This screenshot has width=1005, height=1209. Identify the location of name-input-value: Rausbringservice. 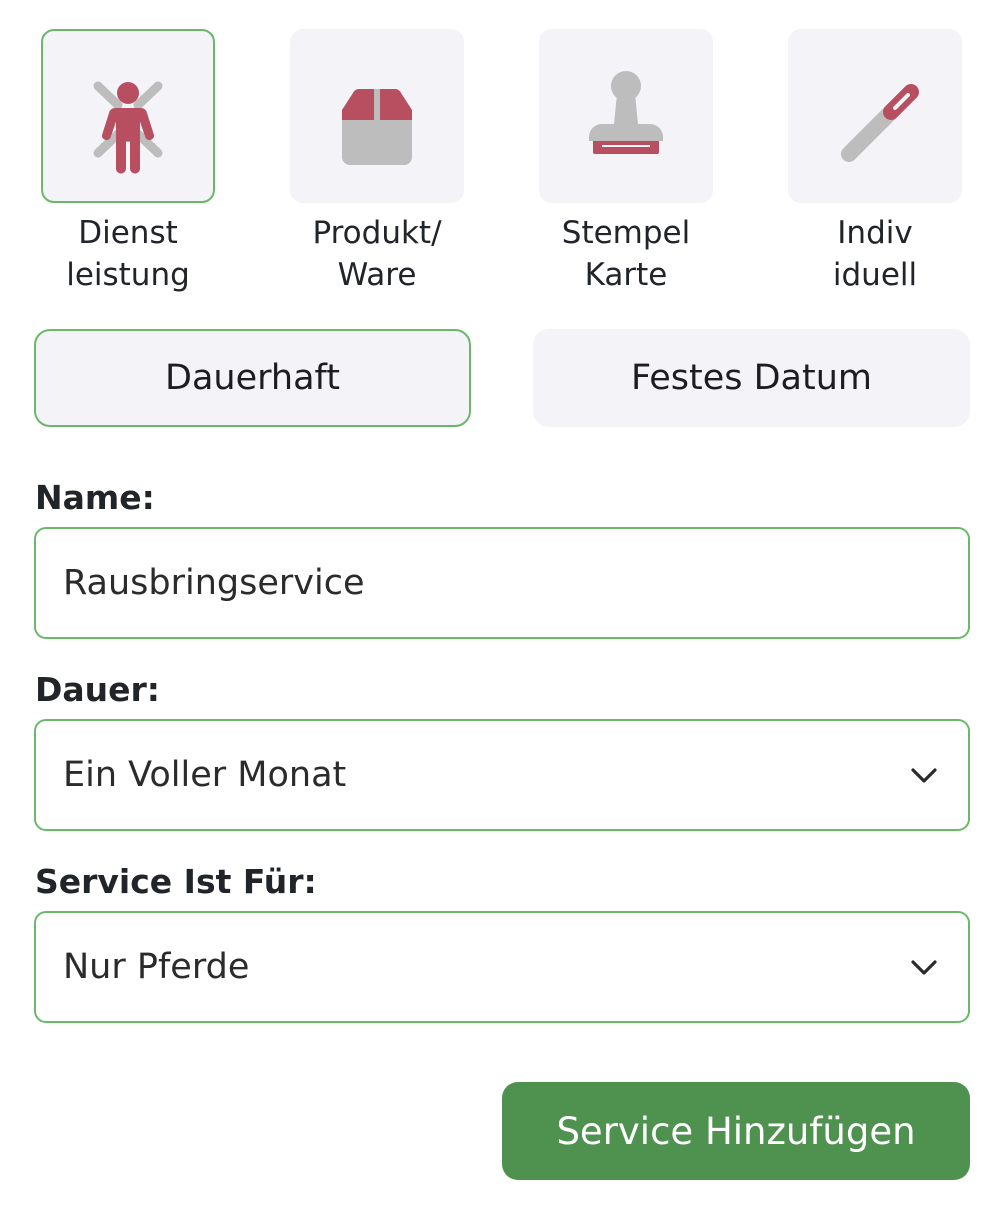
(214, 583).